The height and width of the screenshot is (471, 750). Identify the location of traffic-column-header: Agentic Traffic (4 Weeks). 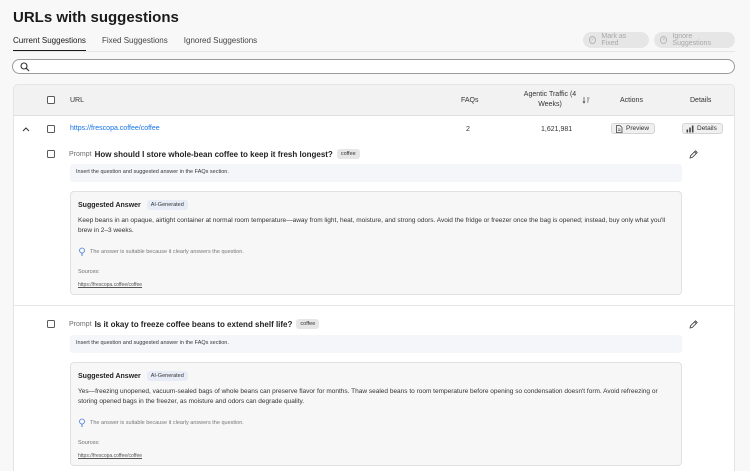
(550, 100).